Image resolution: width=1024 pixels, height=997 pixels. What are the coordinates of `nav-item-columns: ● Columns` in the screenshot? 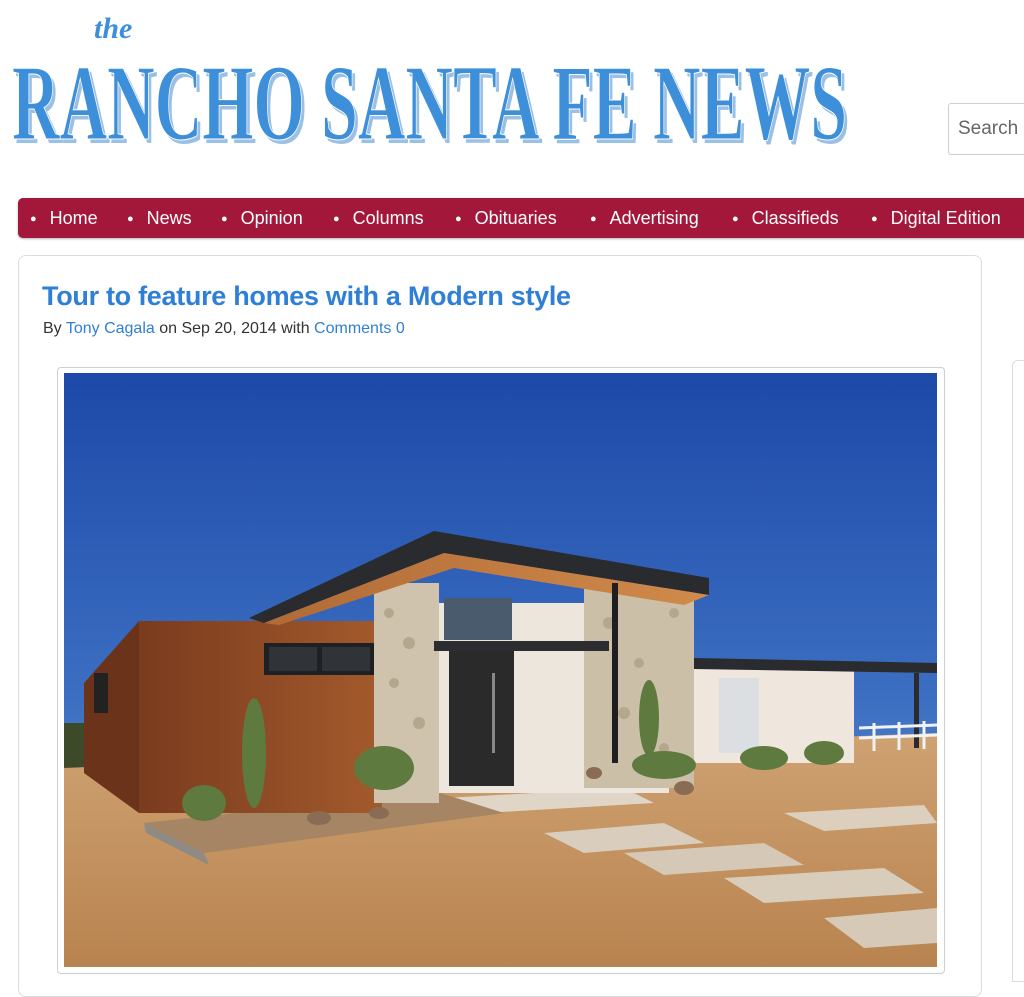 It's located at (378, 218).